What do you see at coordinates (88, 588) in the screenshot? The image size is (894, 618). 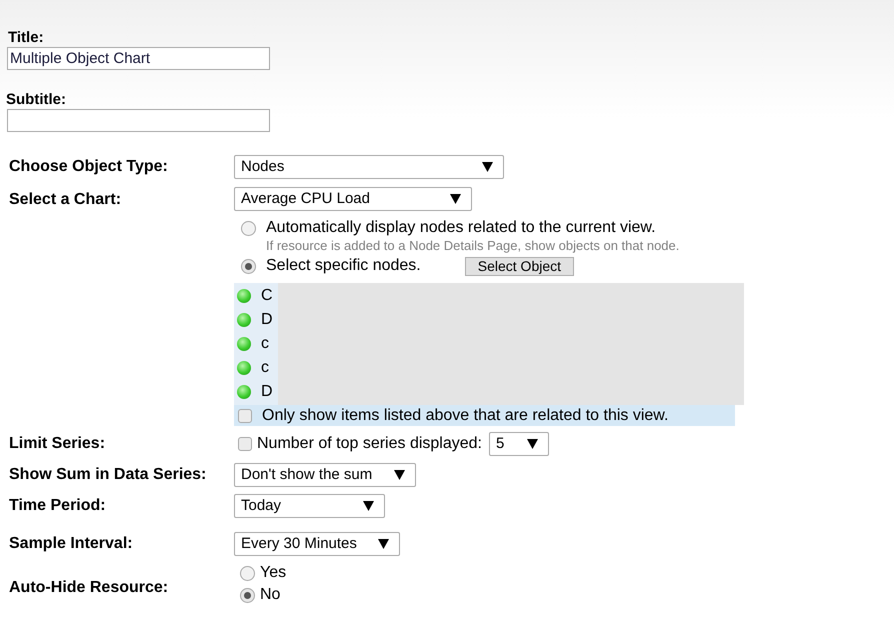 I see `field-label: Auto-Hide Resource:` at bounding box center [88, 588].